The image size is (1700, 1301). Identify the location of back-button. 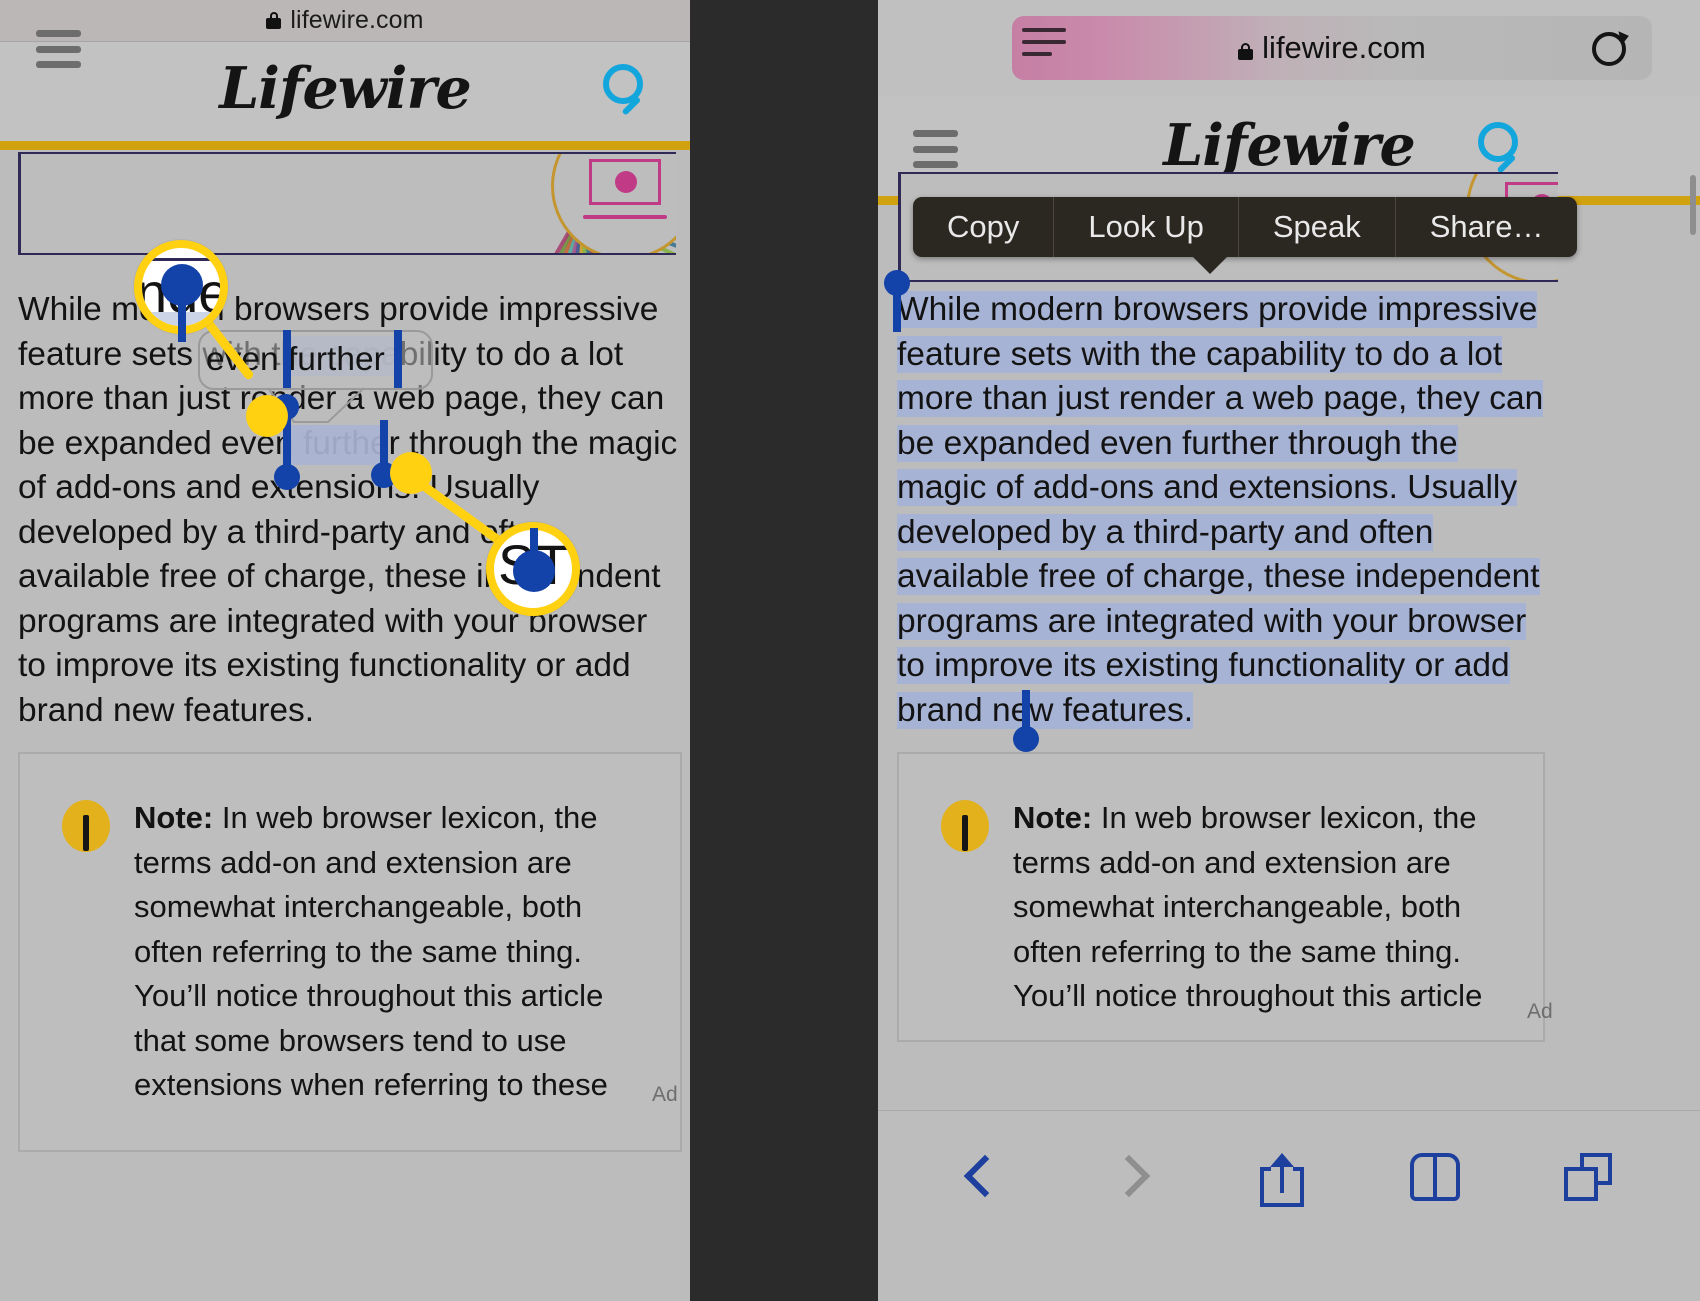
(985, 1178).